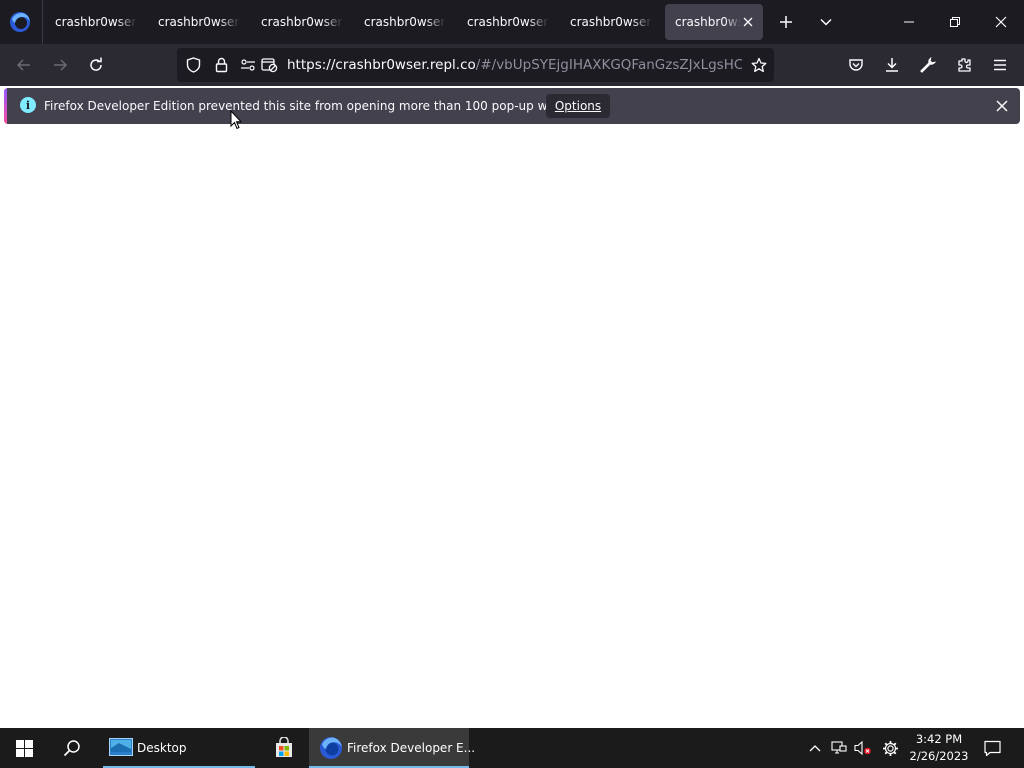 This screenshot has width=1024, height=768. I want to click on notification-accent, so click(5, 106).